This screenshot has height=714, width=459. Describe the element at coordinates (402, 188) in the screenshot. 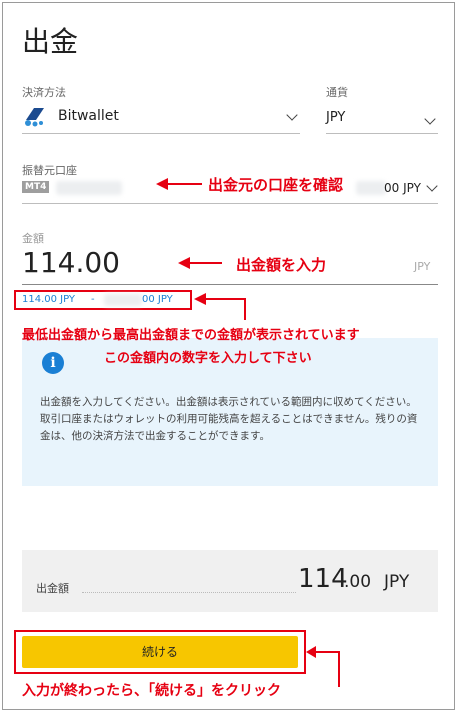

I see `account-balance-suffix: 00 JPY` at that location.